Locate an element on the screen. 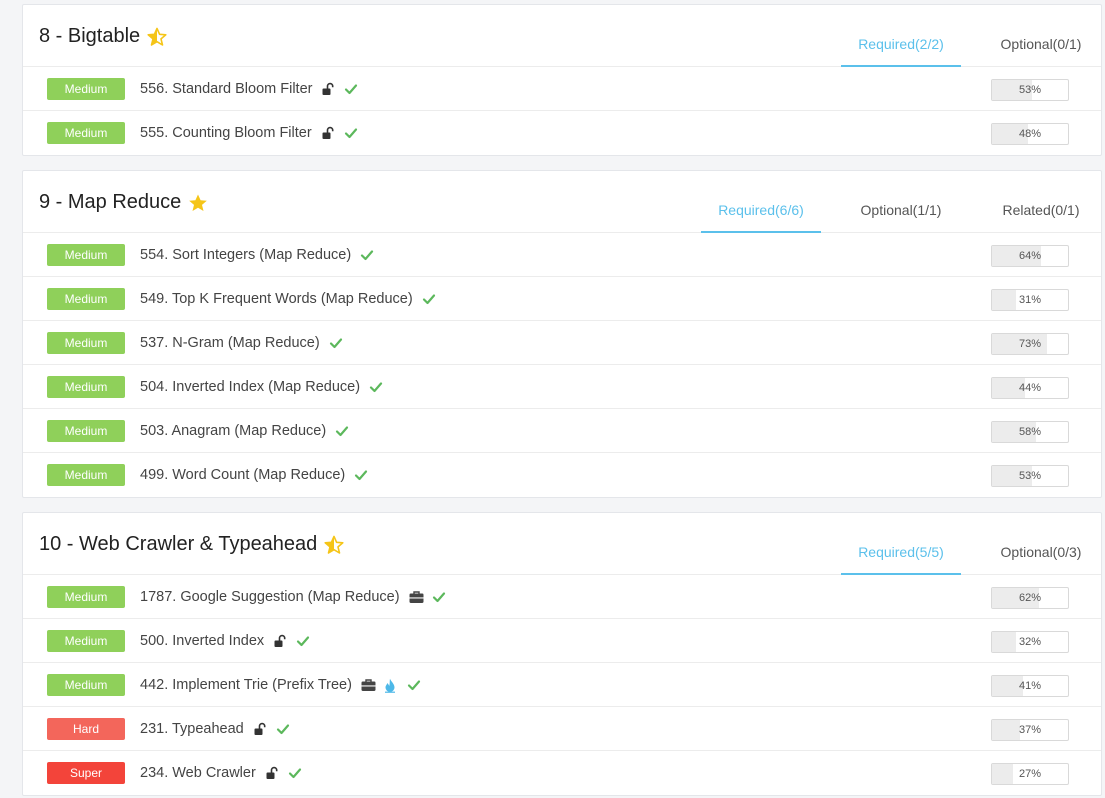  problem-title: 500. Inverted Index is located at coordinates (225, 641).